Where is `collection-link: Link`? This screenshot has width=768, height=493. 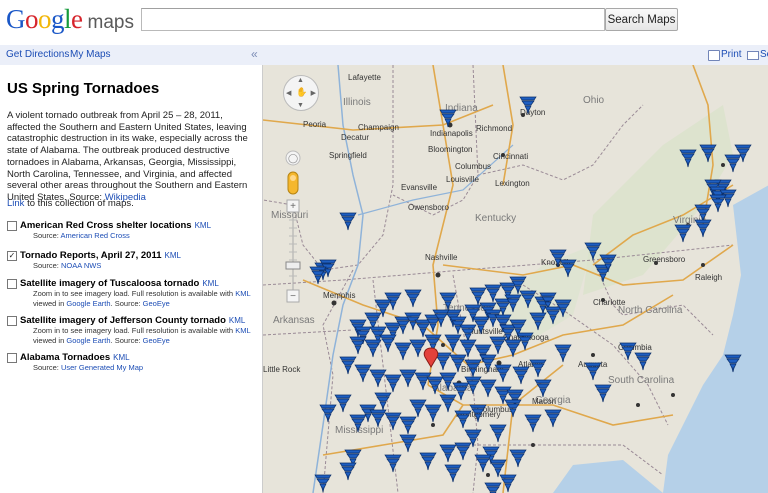 collection-link: Link is located at coordinates (15, 203).